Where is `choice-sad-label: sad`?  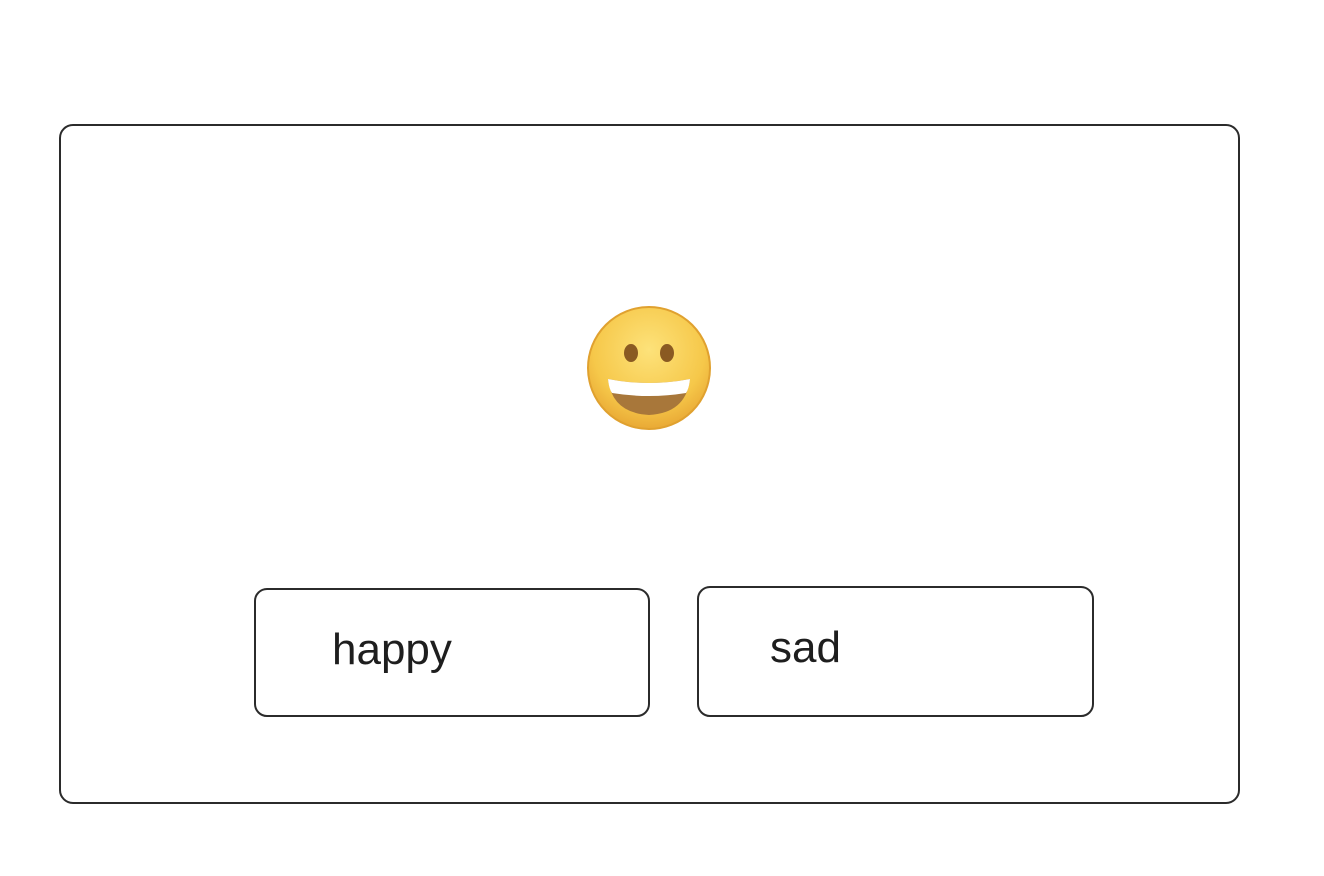
choice-sad-label: sad is located at coordinates (805, 647).